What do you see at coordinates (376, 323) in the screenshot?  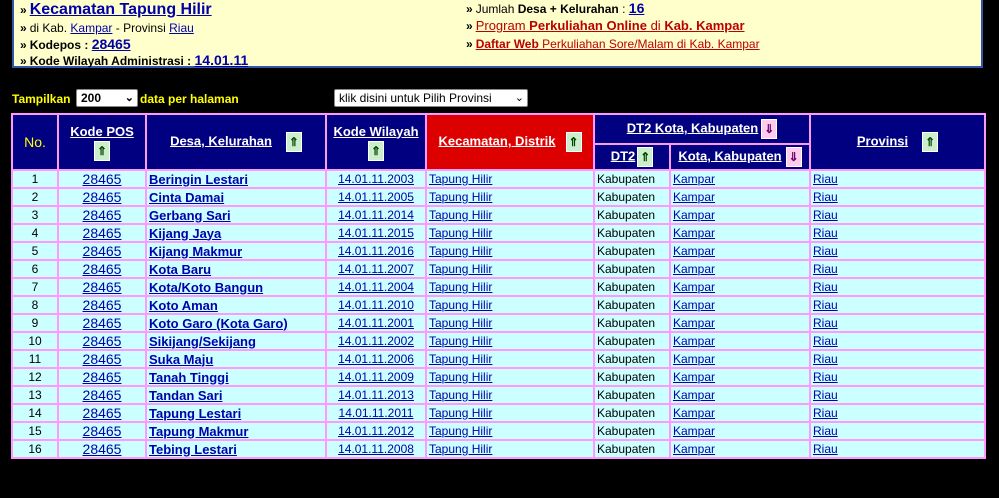 I see `kode-wilayah-link: 14.01.11.2001` at bounding box center [376, 323].